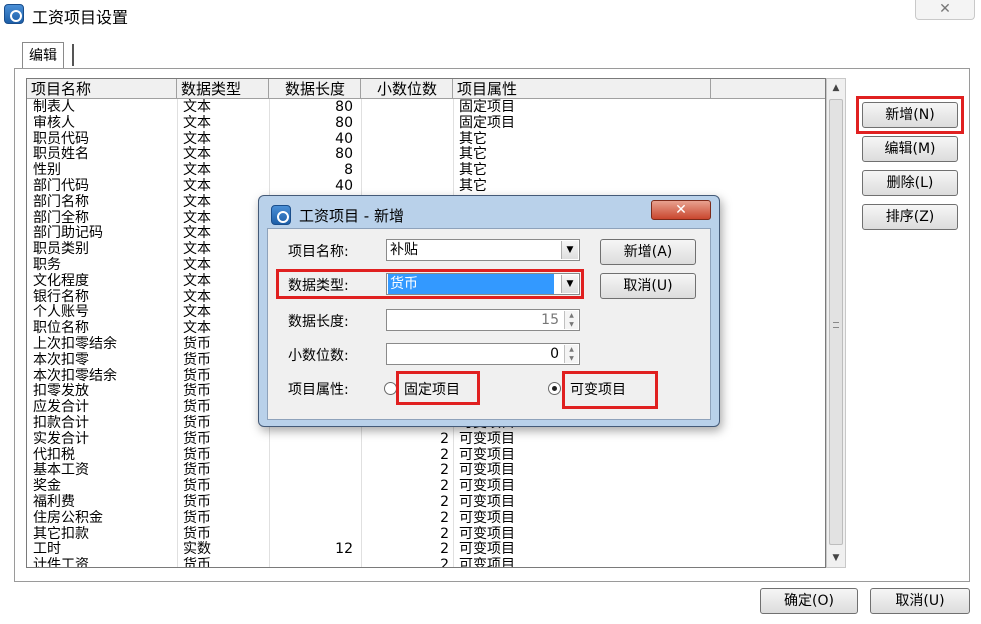 This screenshot has height=624, width=981. I want to click on scroll-up-arrow-icon: ▲, so click(836, 88).